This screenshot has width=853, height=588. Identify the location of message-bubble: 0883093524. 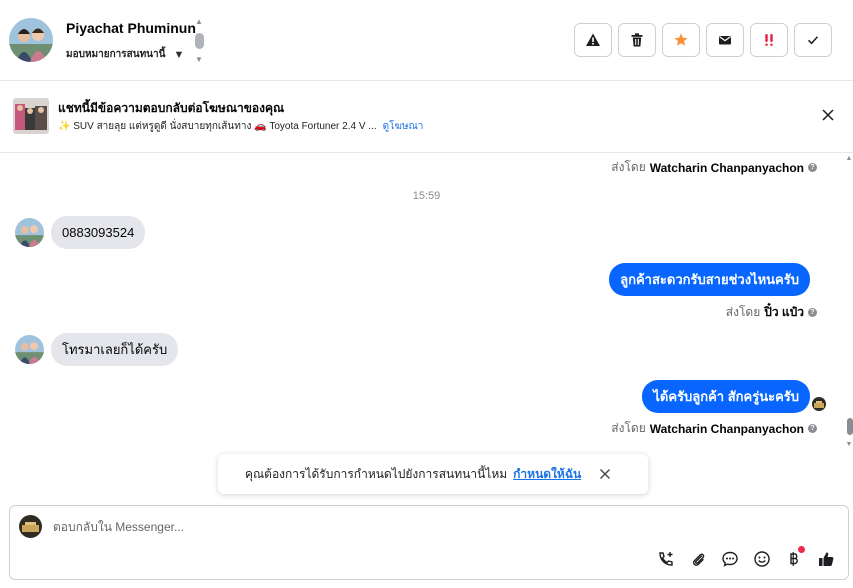
(98, 232).